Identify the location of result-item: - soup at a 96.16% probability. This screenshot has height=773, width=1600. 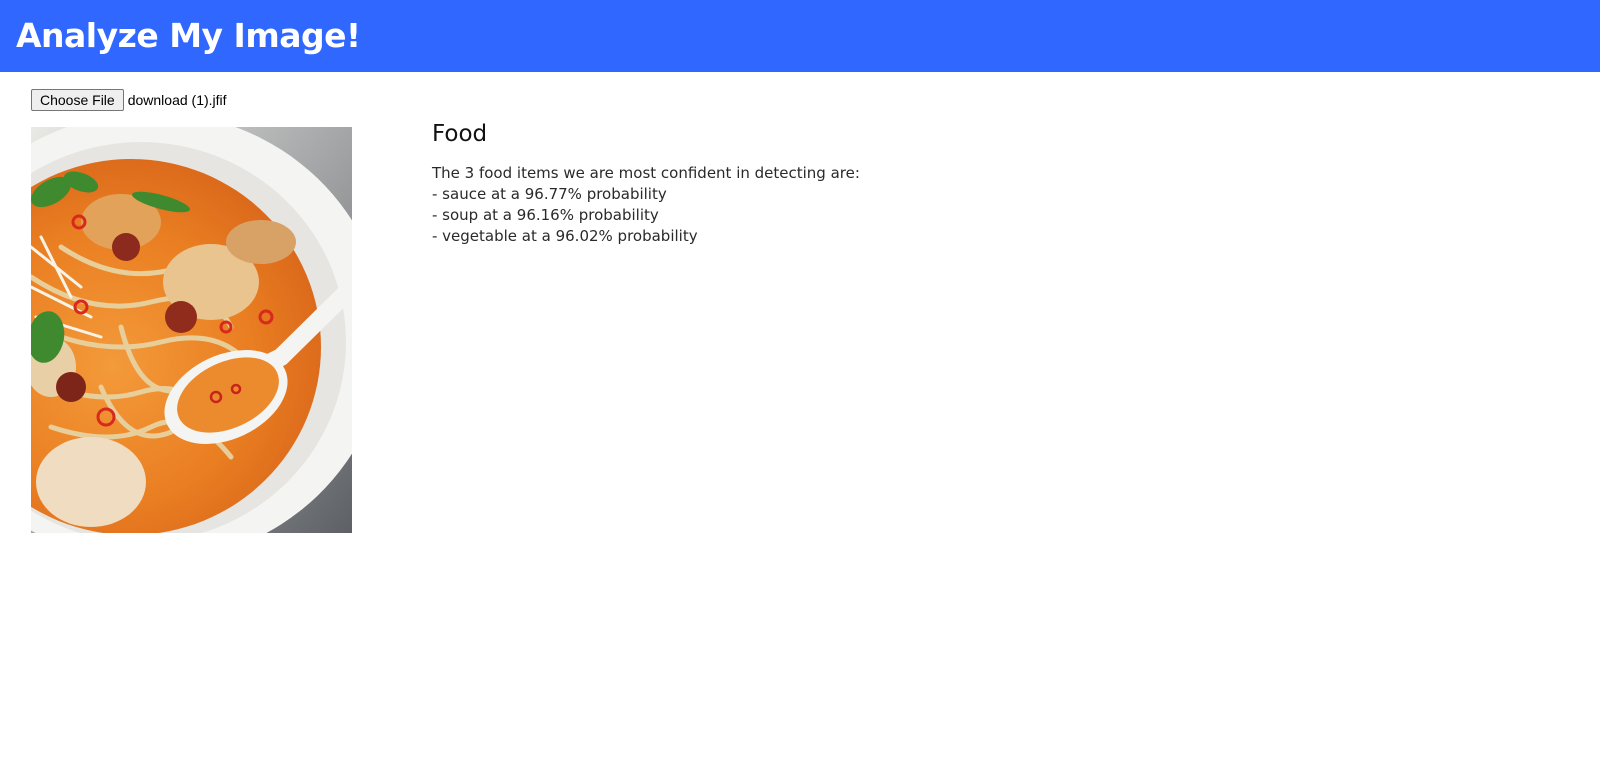
(545, 215).